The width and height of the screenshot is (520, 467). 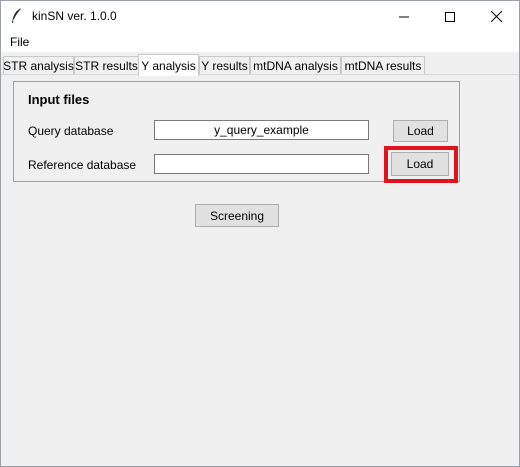 What do you see at coordinates (383, 65) in the screenshot?
I see `tab-mtdna-results: mtDNA results` at bounding box center [383, 65].